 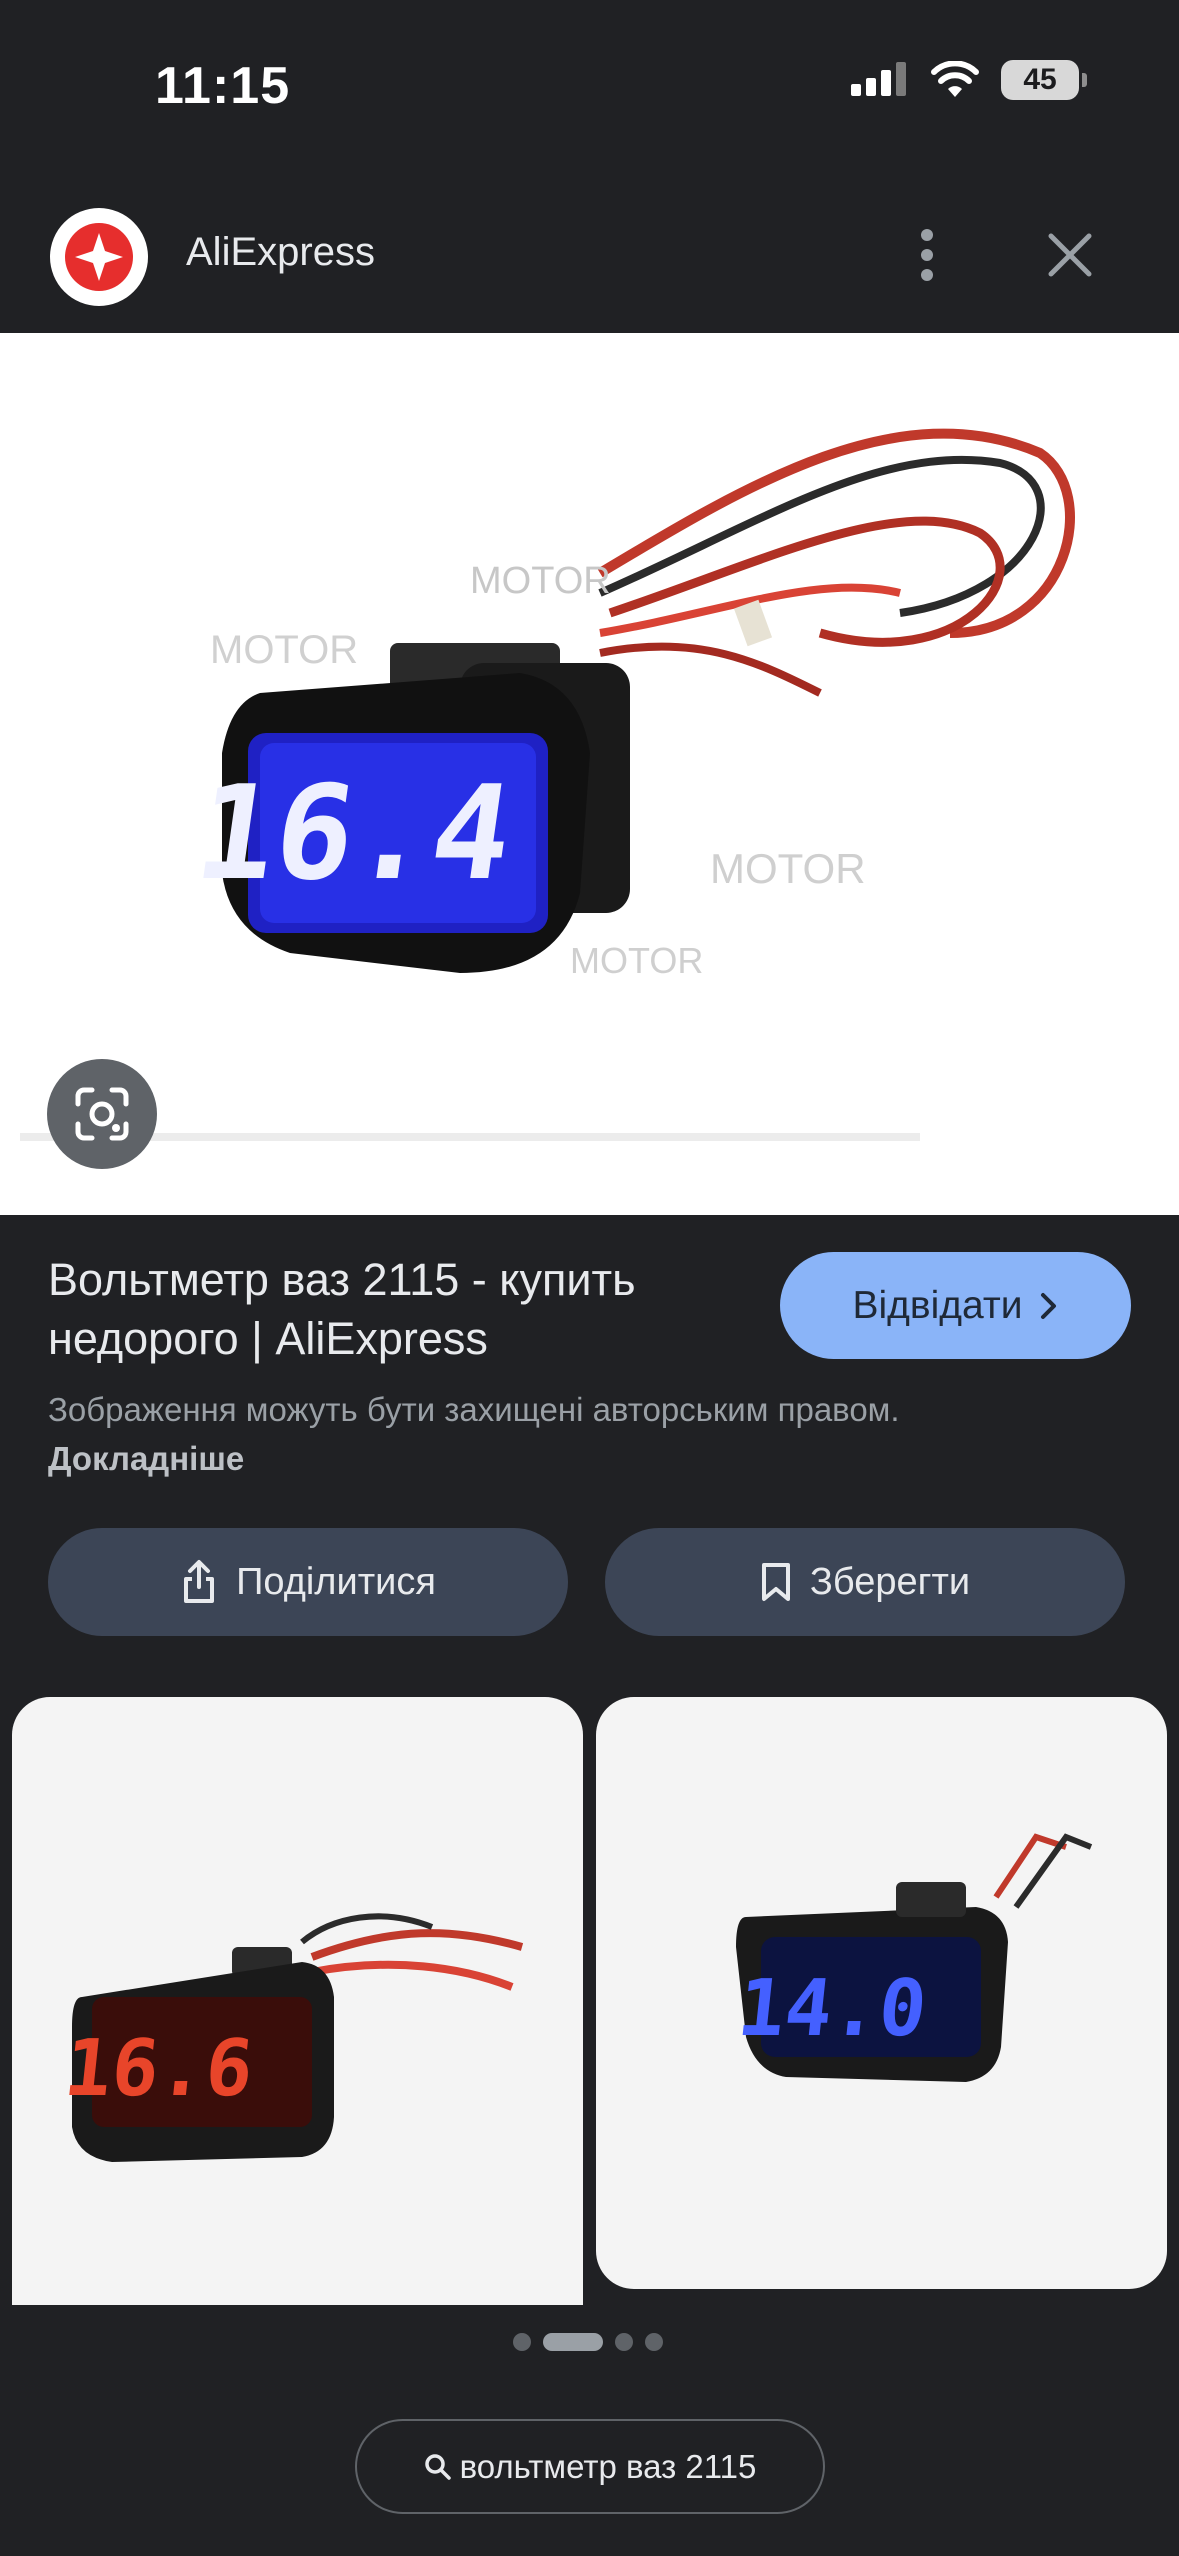 I want to click on status-bar: 11:15 45, so click(x=589, y=87).